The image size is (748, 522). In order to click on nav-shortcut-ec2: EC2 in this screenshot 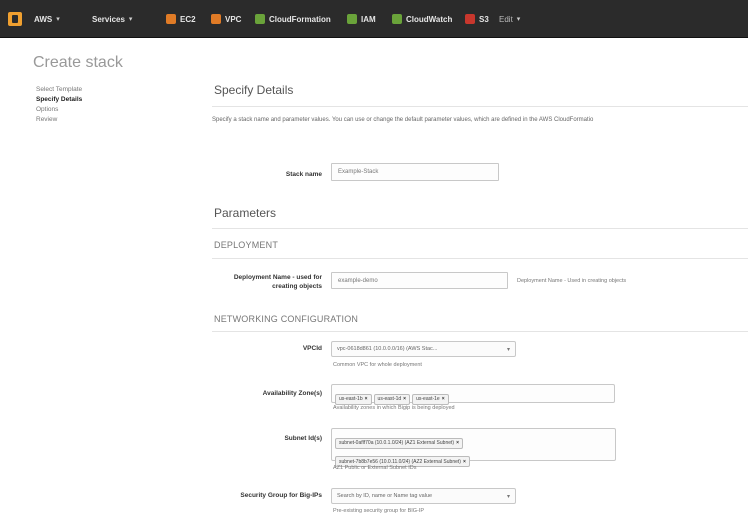, I will do `click(181, 19)`.